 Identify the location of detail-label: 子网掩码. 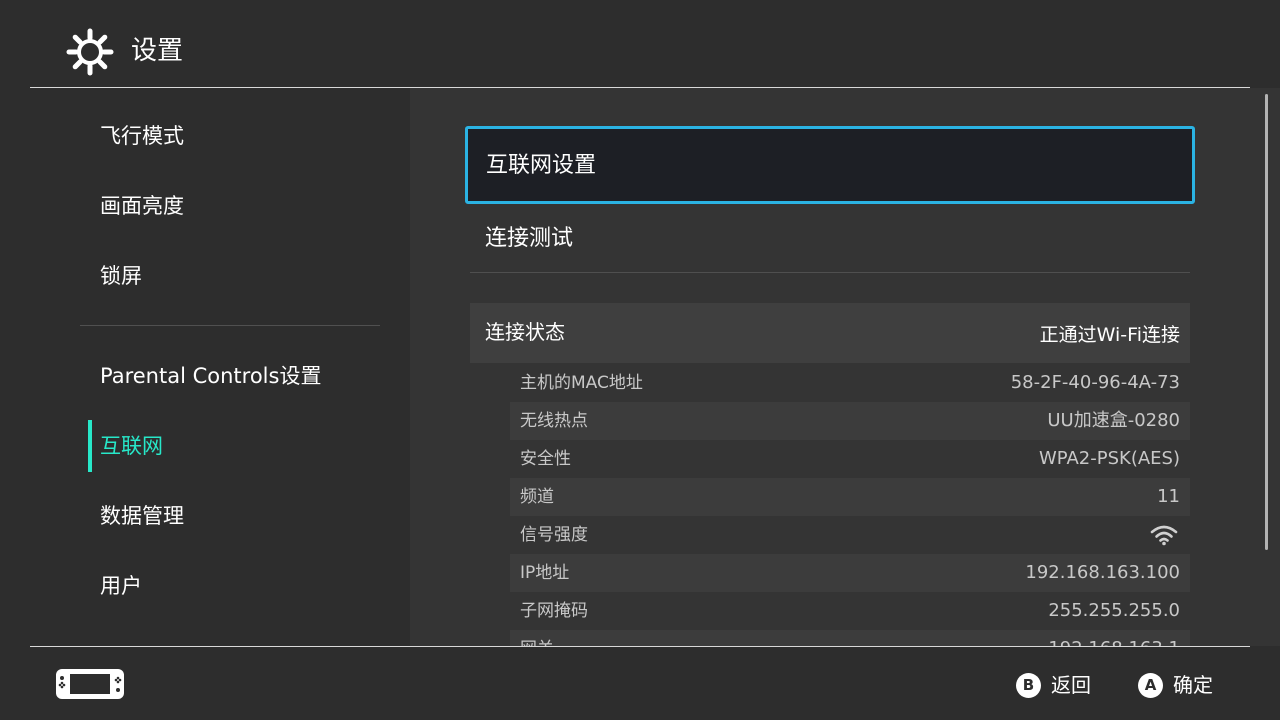
(554, 611).